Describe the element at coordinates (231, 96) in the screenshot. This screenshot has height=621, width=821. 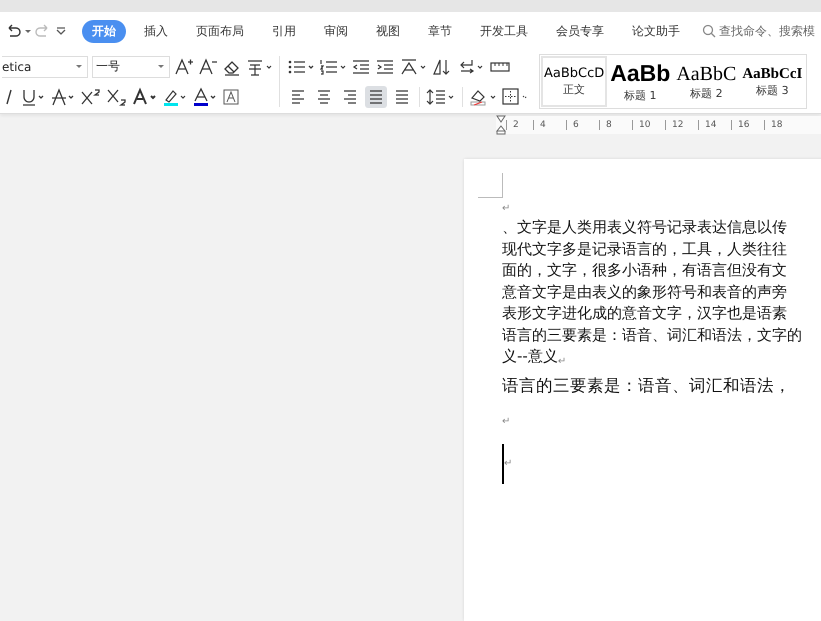
I see `character-border-icon` at that location.